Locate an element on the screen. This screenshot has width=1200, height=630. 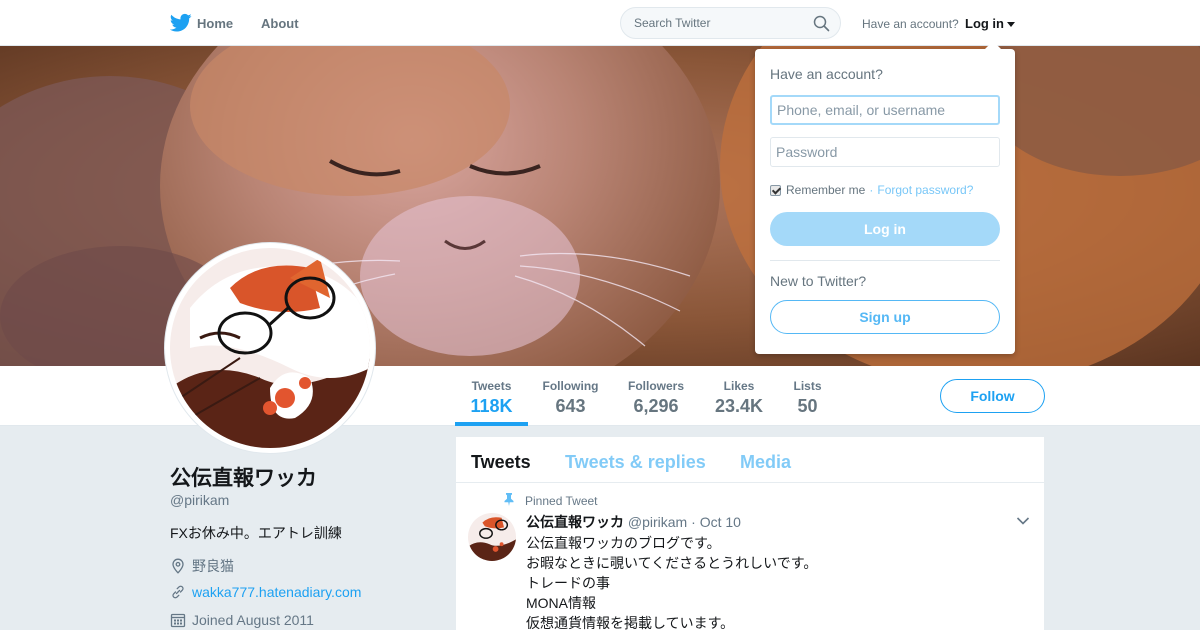
profile-joined: Joined August 2011 is located at coordinates (242, 620).